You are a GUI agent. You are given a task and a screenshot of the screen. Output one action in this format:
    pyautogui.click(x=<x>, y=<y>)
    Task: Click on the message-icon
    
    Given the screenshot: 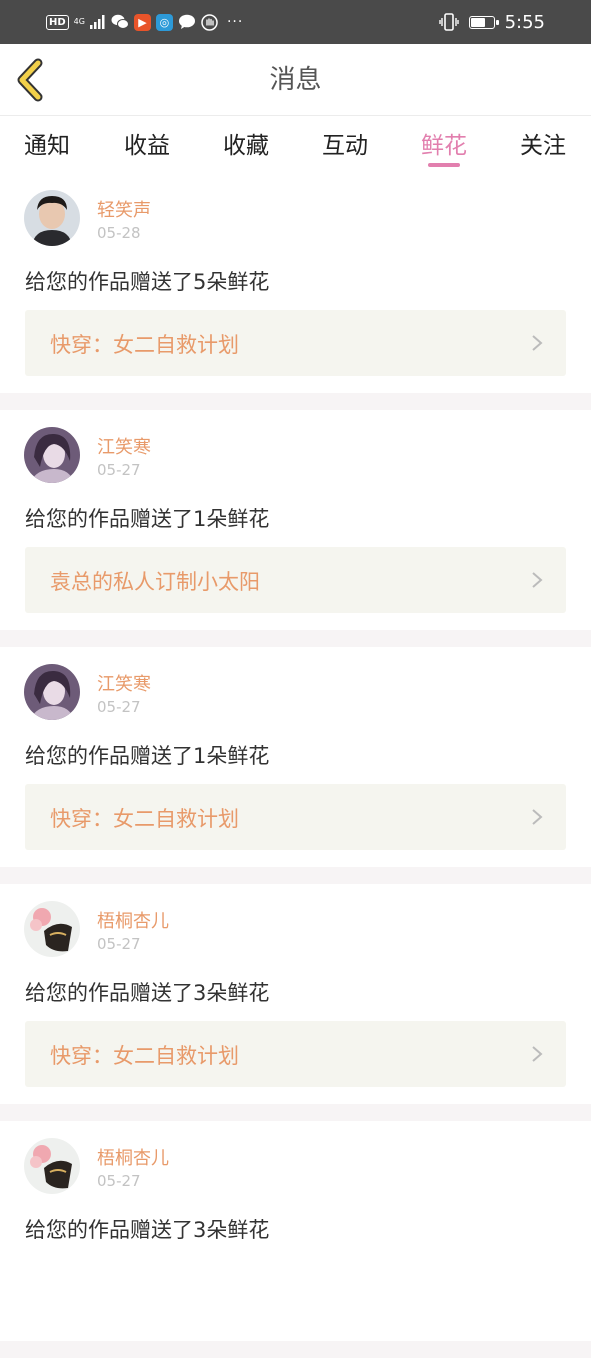 What is the action you would take?
    pyautogui.click(x=186, y=21)
    